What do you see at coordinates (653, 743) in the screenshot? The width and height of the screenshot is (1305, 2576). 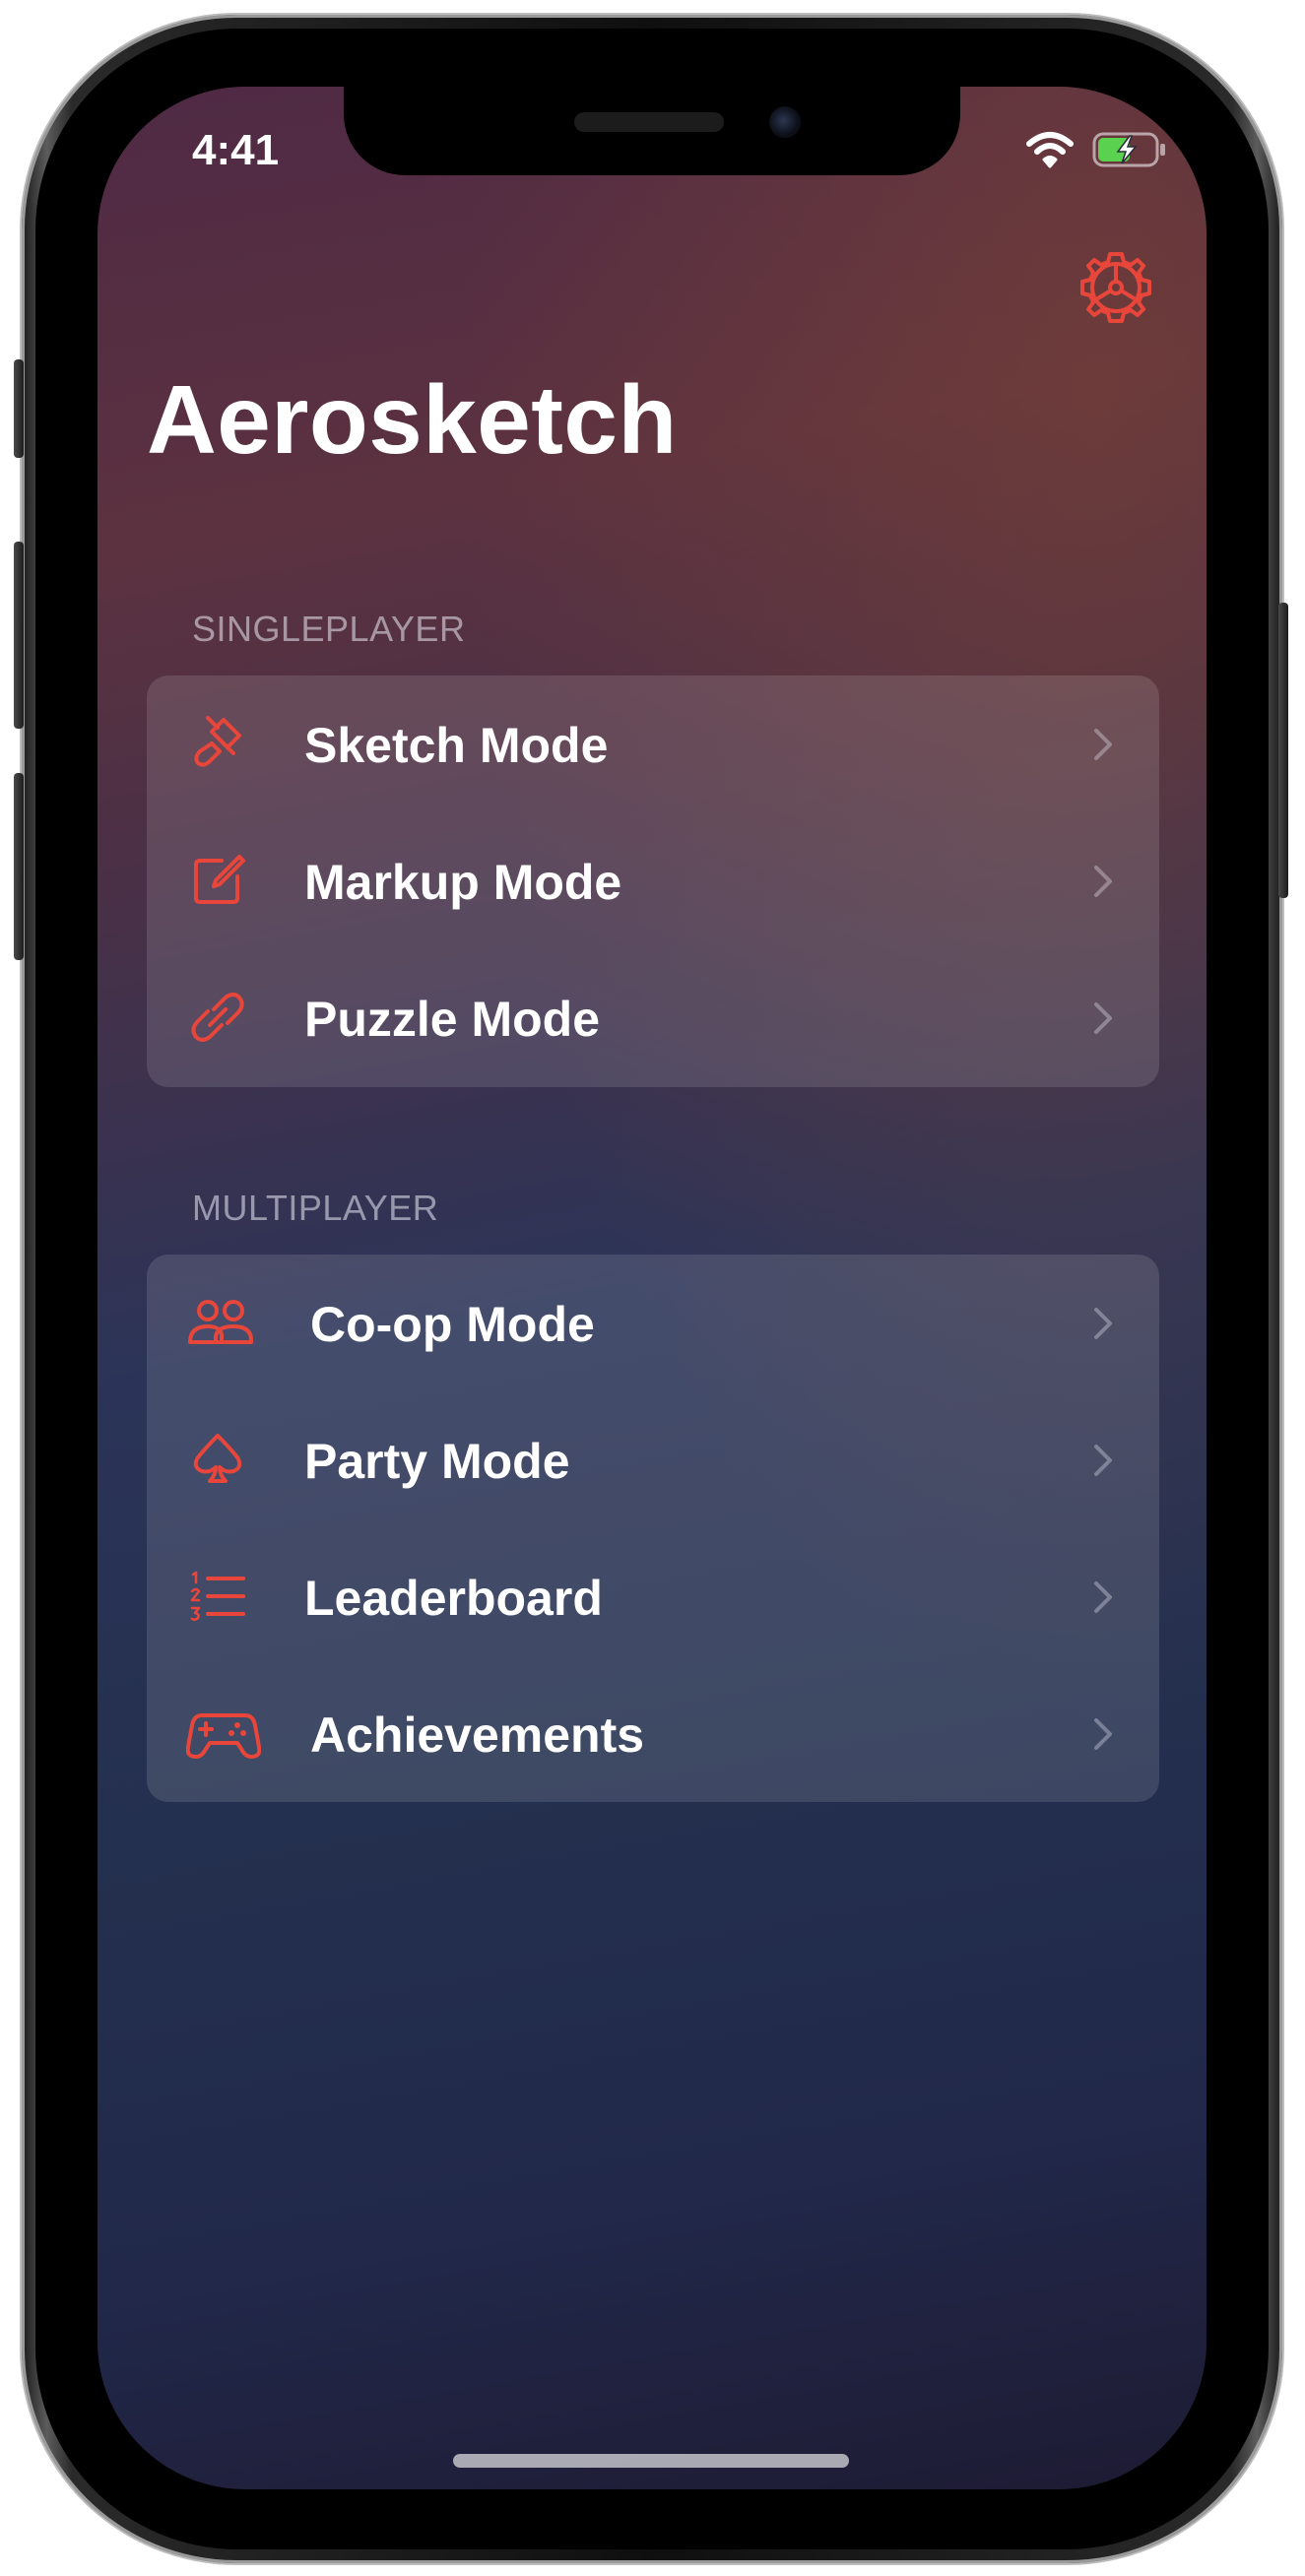 I see `menu-row-sketch-mode: Sketch Mode` at bounding box center [653, 743].